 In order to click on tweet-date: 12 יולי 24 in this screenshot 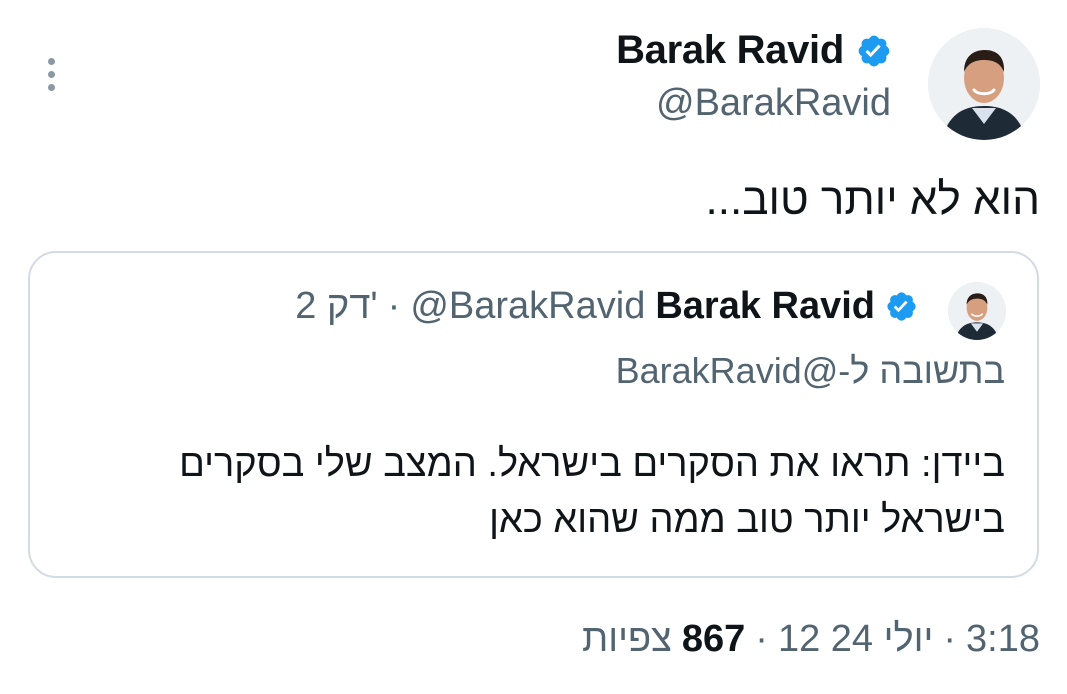, I will do `click(855, 639)`.